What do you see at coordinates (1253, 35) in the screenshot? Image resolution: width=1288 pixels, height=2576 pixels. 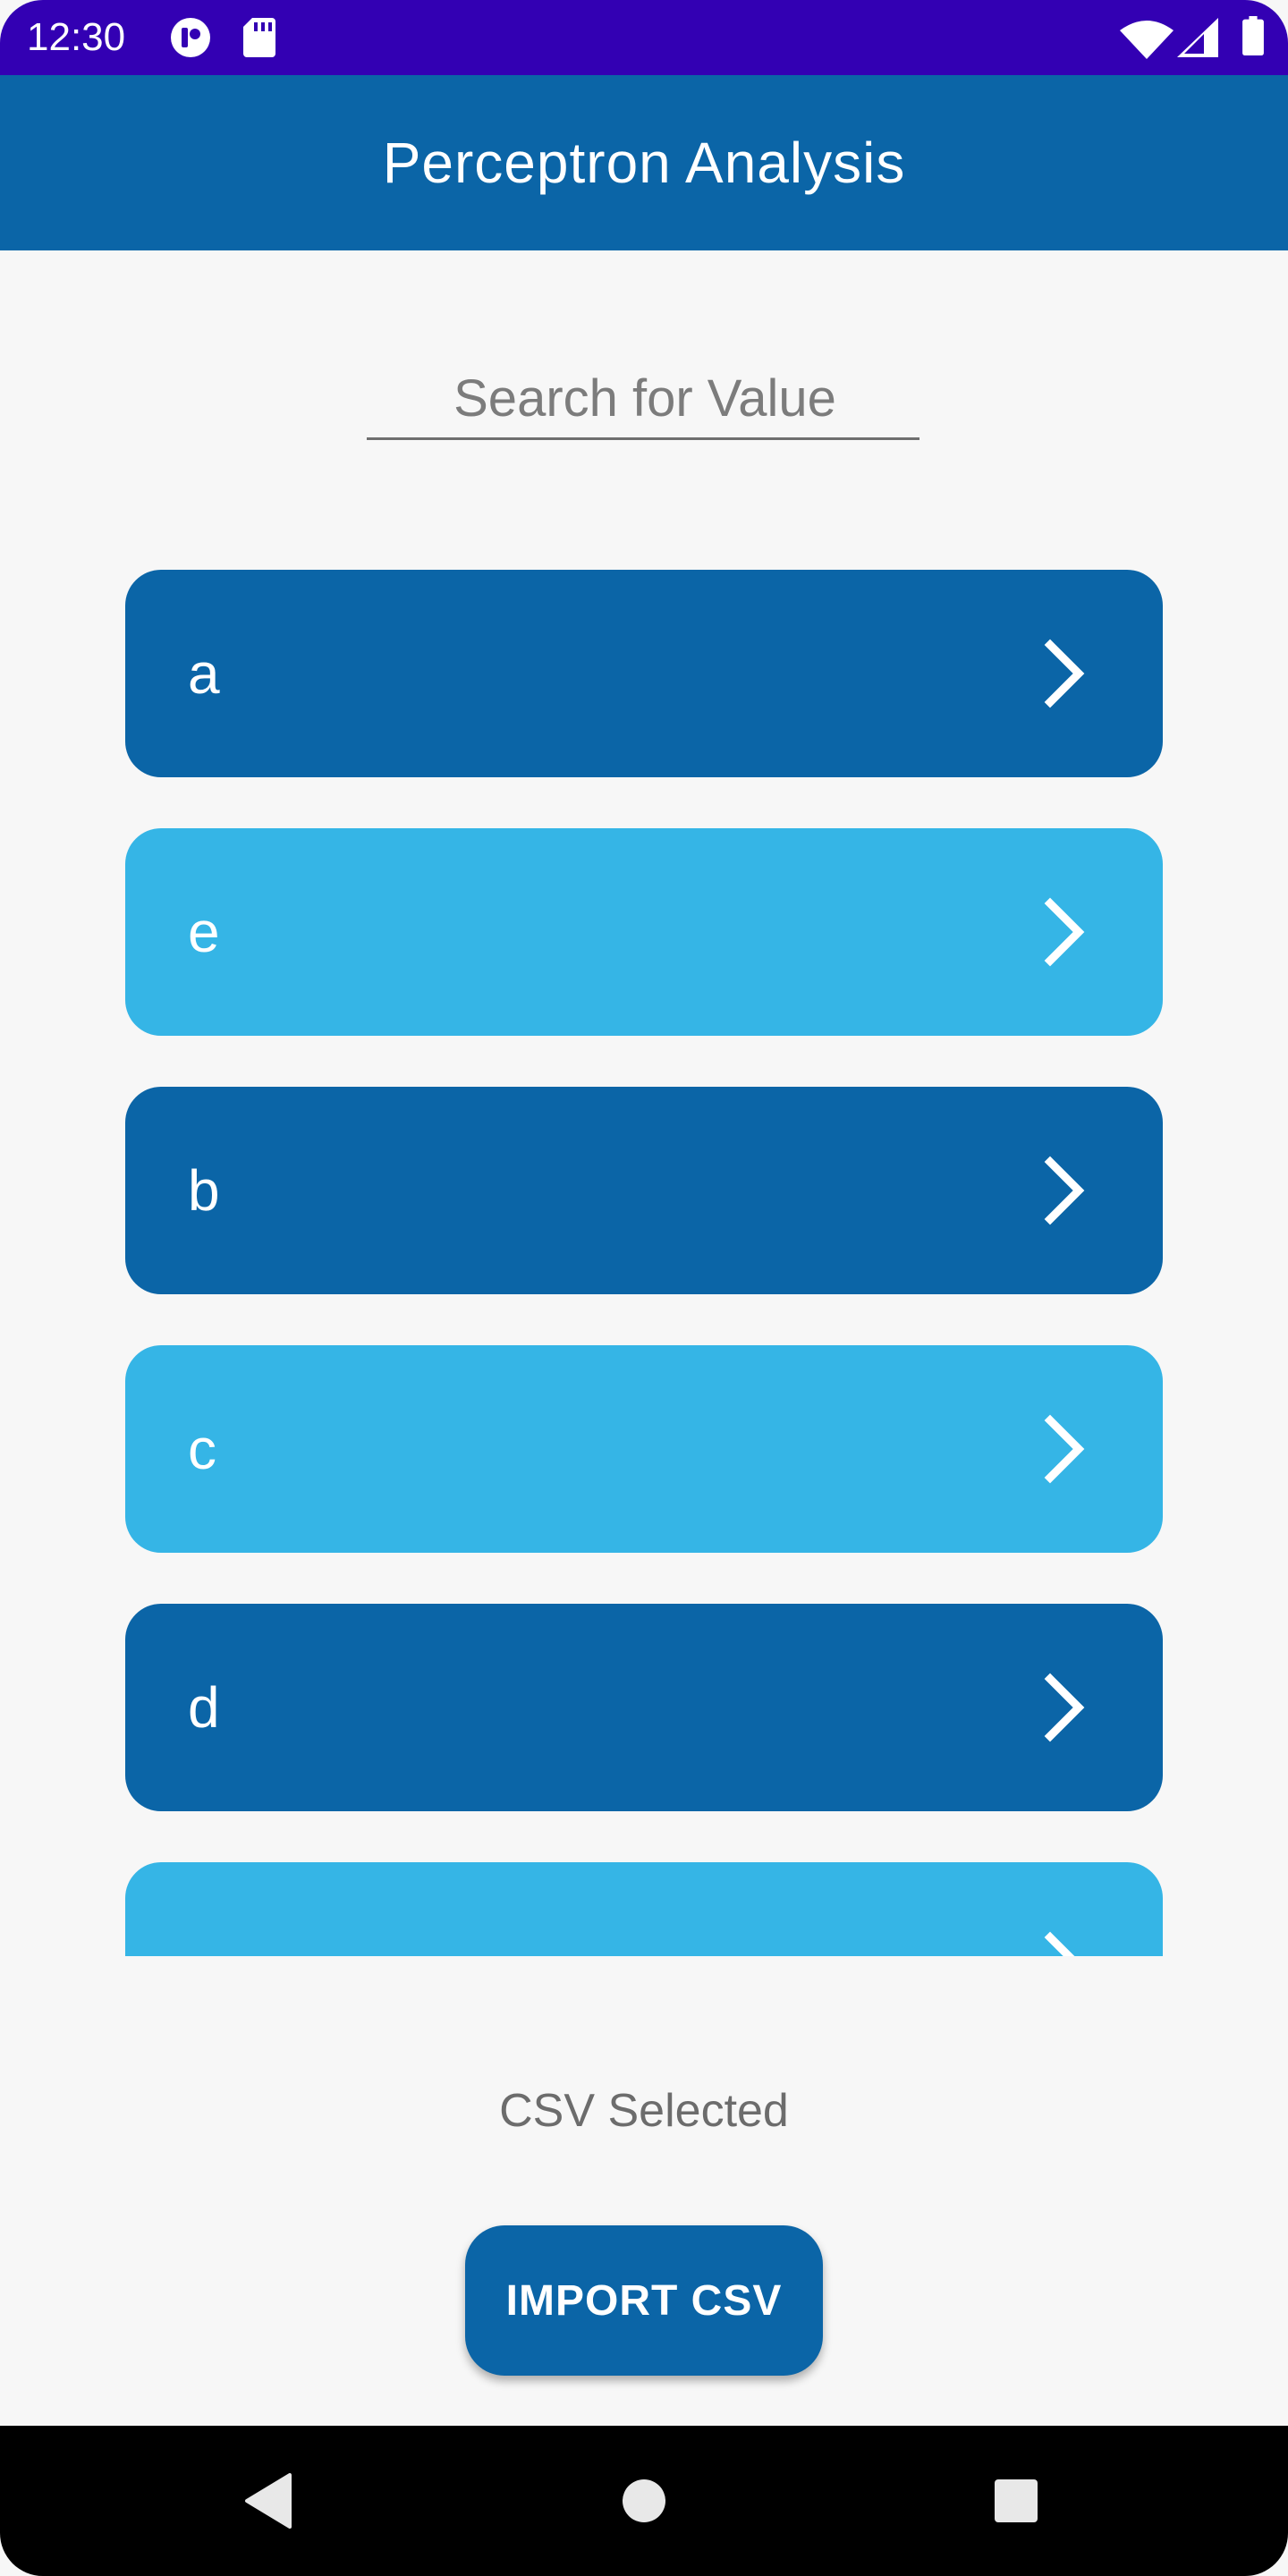 I see `battery-icon` at bounding box center [1253, 35].